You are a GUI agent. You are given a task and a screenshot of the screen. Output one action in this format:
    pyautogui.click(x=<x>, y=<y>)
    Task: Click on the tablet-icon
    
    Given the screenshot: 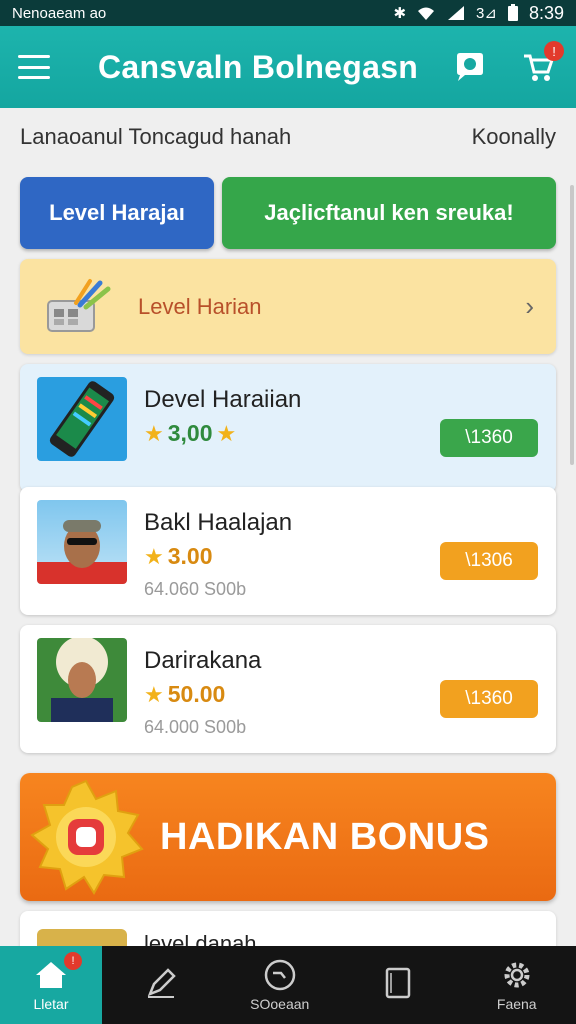 What is the action you would take?
    pyautogui.click(x=398, y=983)
    